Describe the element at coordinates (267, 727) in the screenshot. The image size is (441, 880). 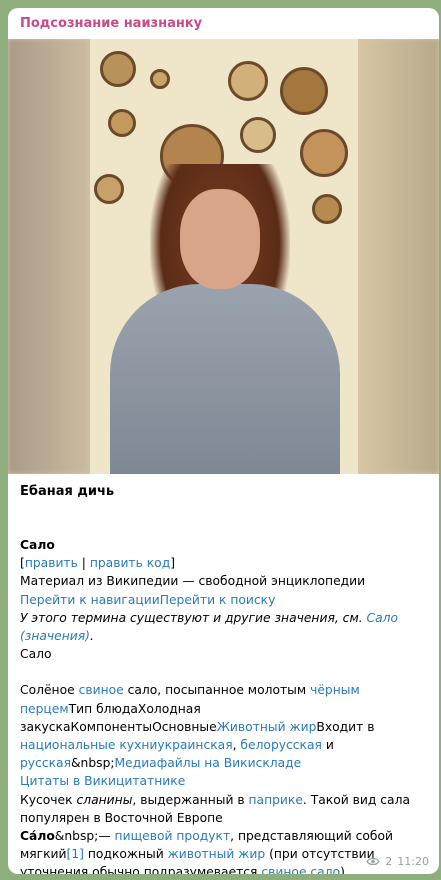
I see `animal-fat-link: Животный жир` at that location.